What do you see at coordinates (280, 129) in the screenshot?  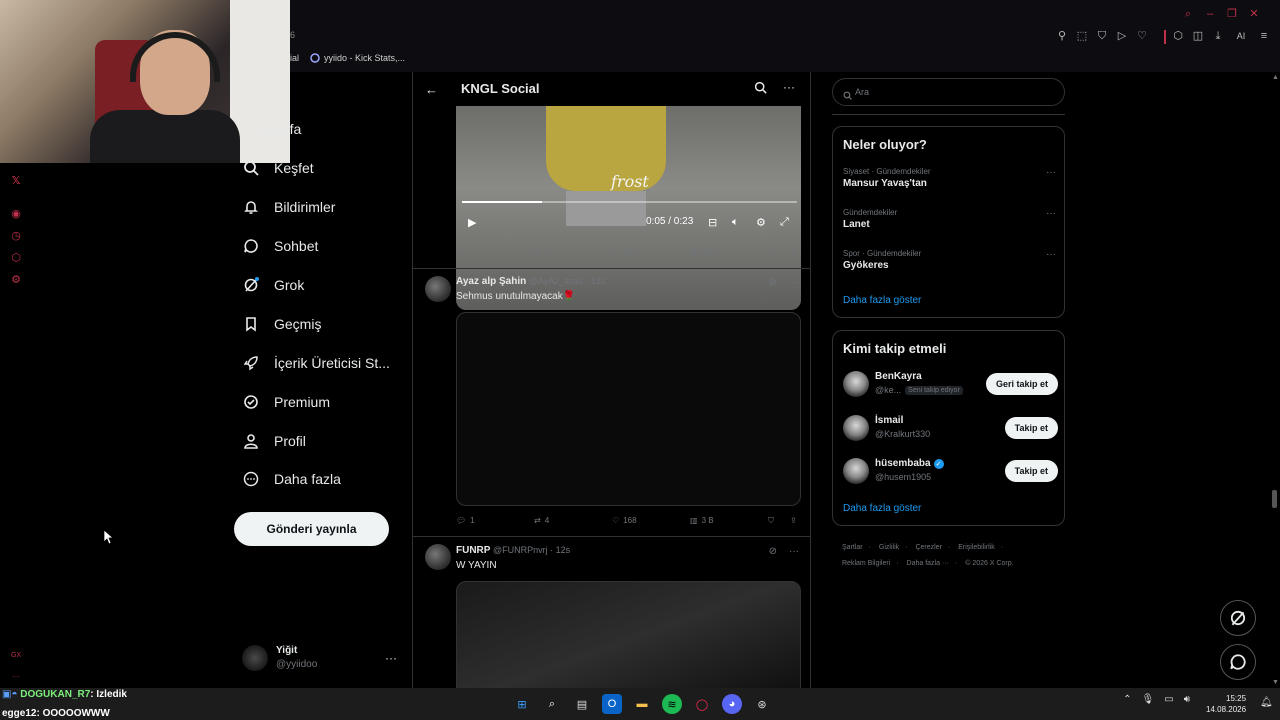 I see `nav-home: asayfa` at bounding box center [280, 129].